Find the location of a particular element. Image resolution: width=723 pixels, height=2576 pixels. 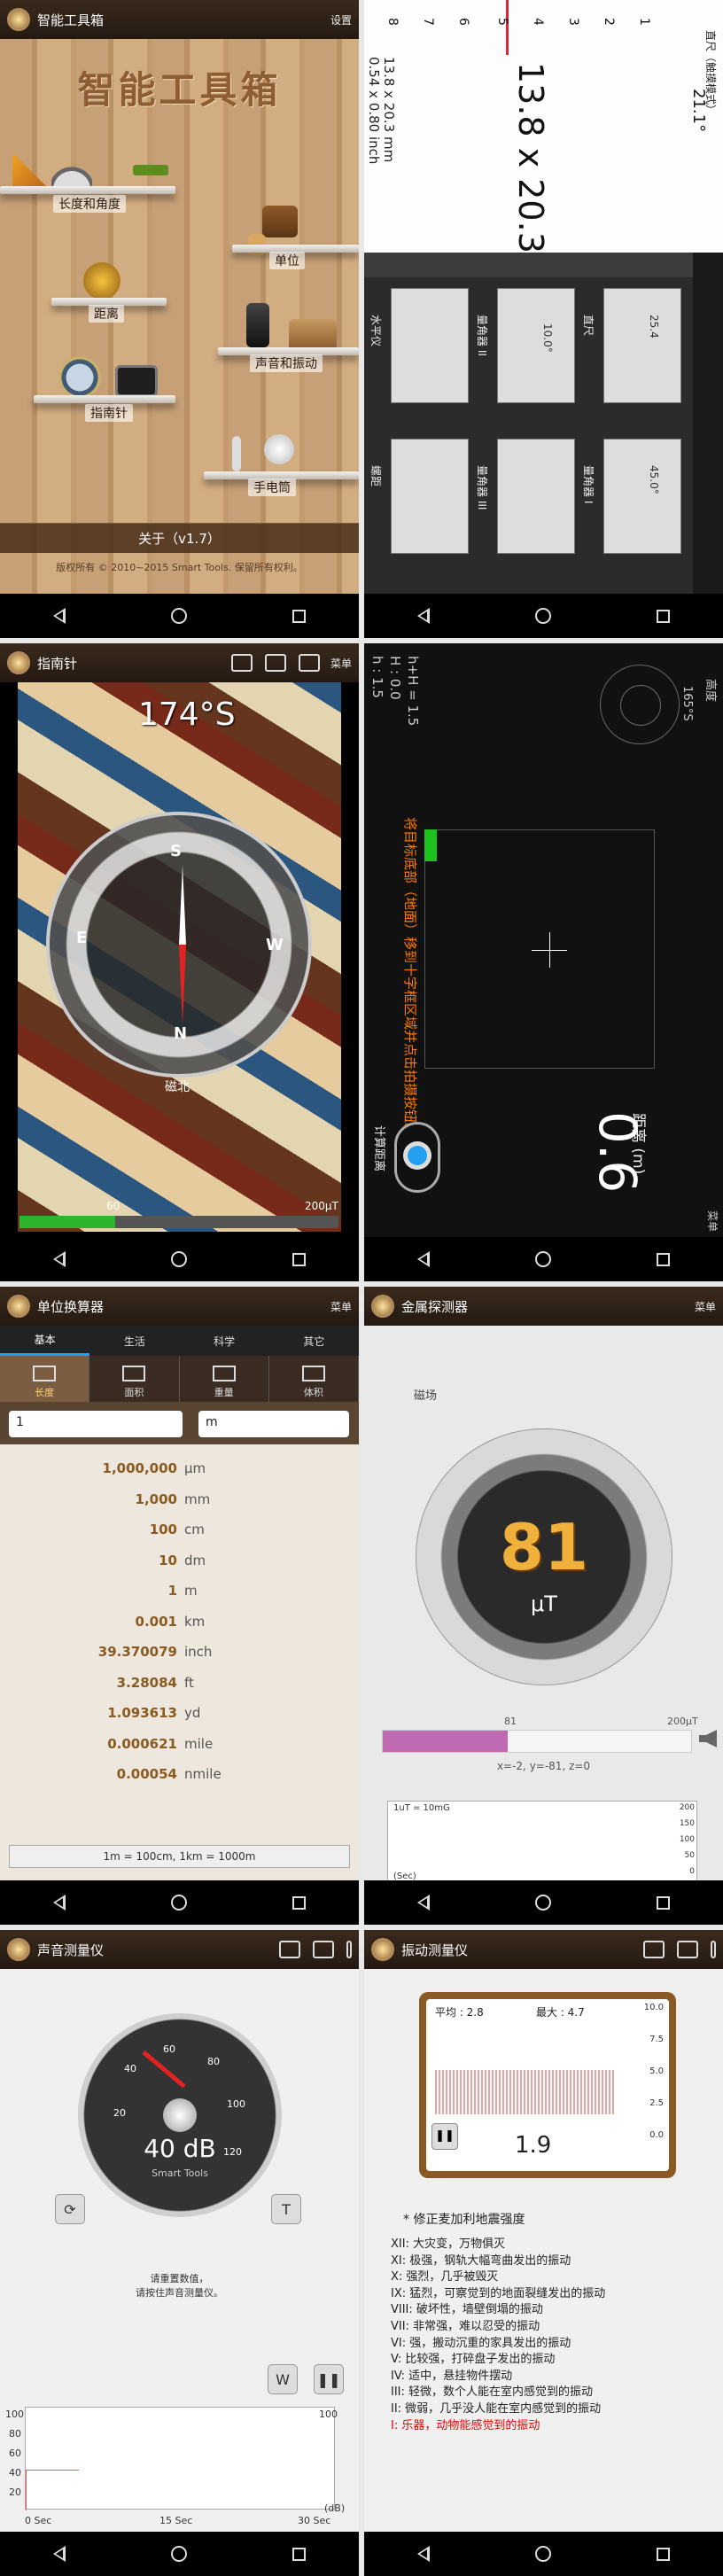

vibration-pause-button: ❚❚ is located at coordinates (444, 2136).